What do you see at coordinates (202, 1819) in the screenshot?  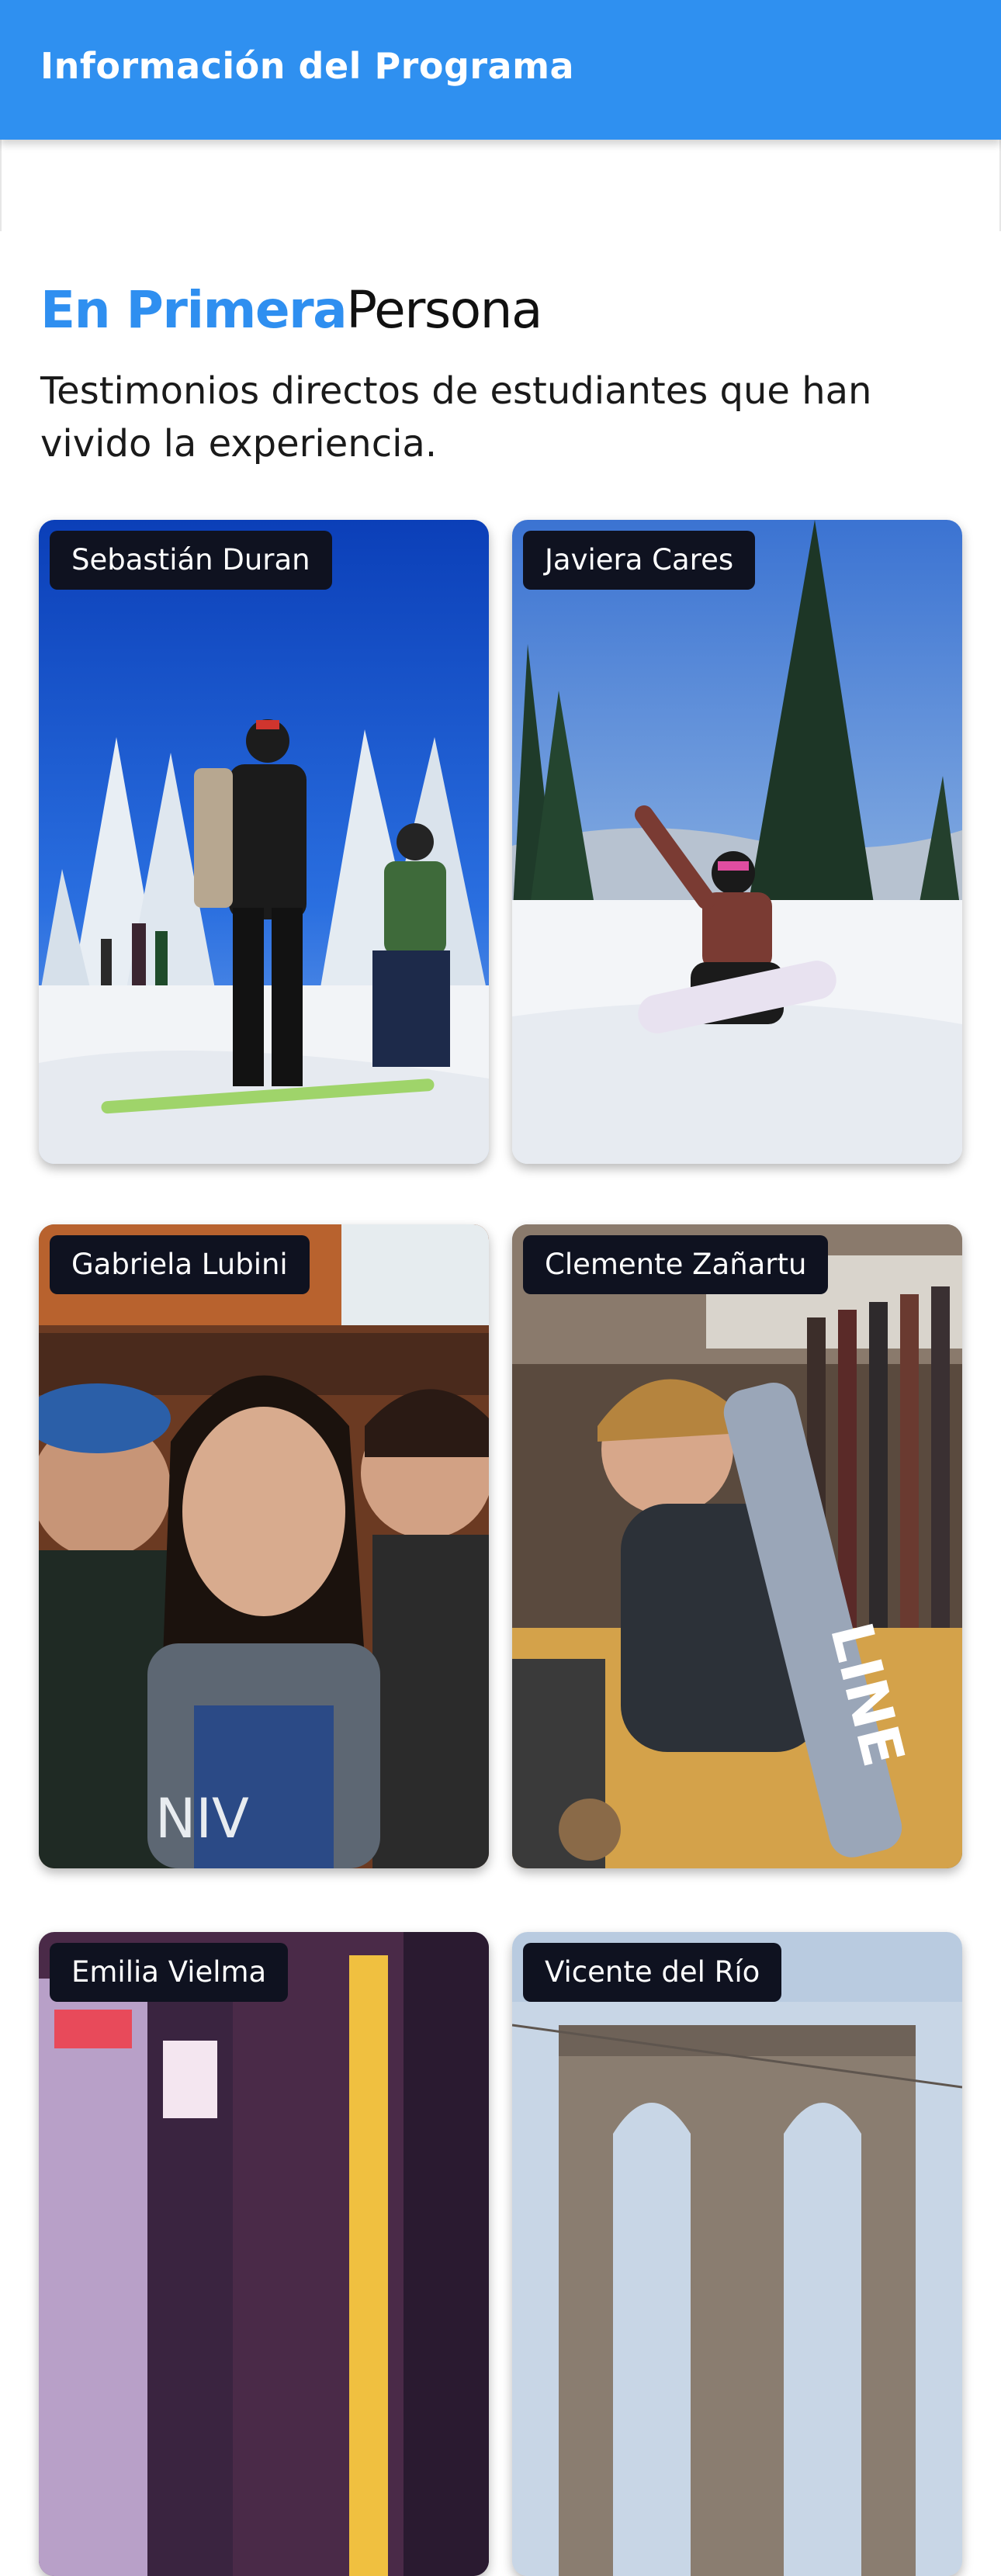 I see `svg-text: NIV` at bounding box center [202, 1819].